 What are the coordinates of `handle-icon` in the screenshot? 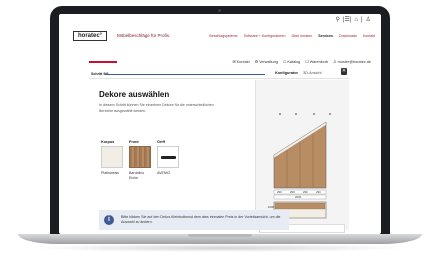 It's located at (168, 157).